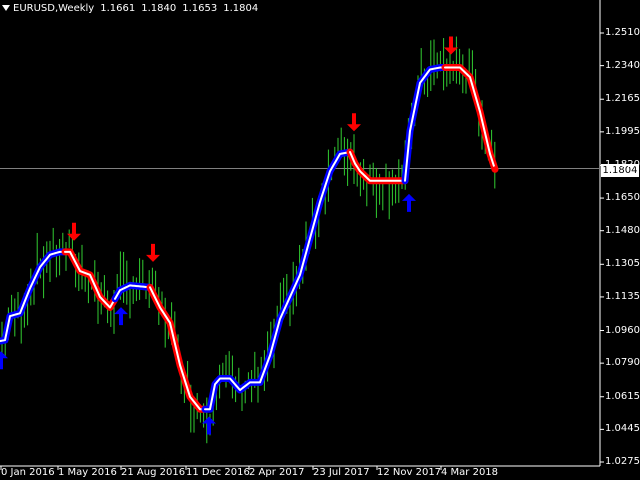  What do you see at coordinates (622, 429) in the screenshot?
I see `price-tick-label: 1.0445` at bounding box center [622, 429].